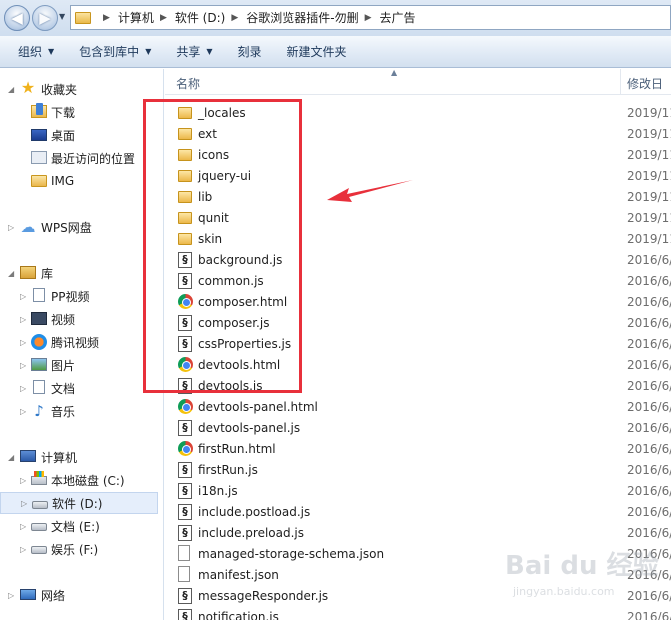 The image size is (671, 620). What do you see at coordinates (250, 51) in the screenshot?
I see `burn-button: 刻录` at bounding box center [250, 51].